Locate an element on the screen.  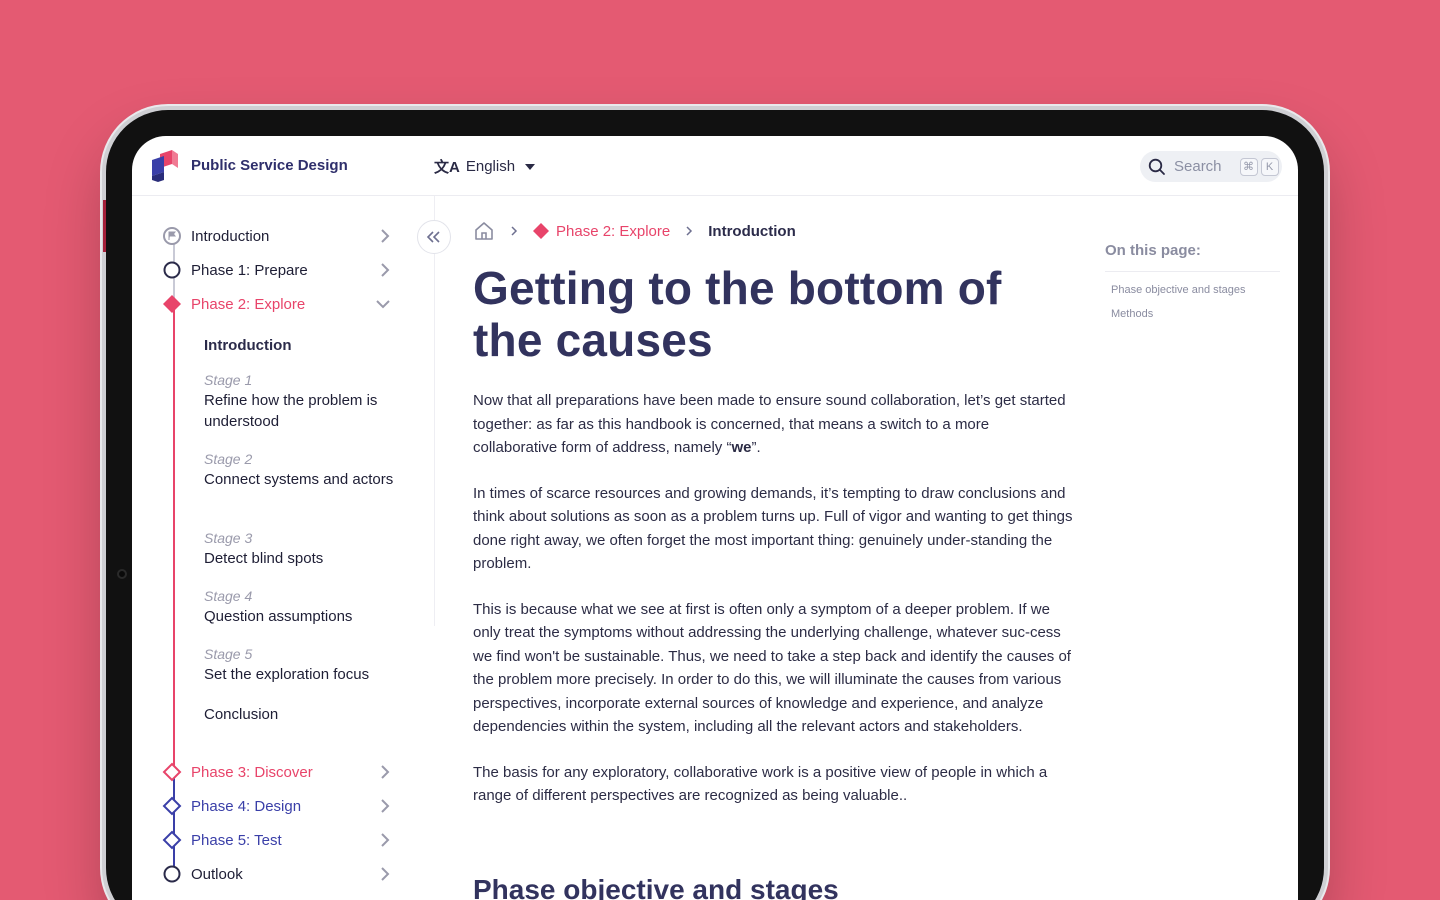
sidebar-item-phase-4: Phase 4: Design is located at coordinates (277, 806).